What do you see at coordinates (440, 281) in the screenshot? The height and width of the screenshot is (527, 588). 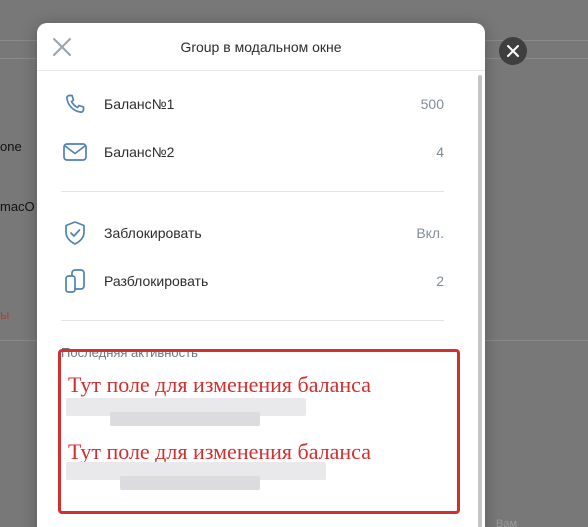 I see `unblock-value: 2` at bounding box center [440, 281].